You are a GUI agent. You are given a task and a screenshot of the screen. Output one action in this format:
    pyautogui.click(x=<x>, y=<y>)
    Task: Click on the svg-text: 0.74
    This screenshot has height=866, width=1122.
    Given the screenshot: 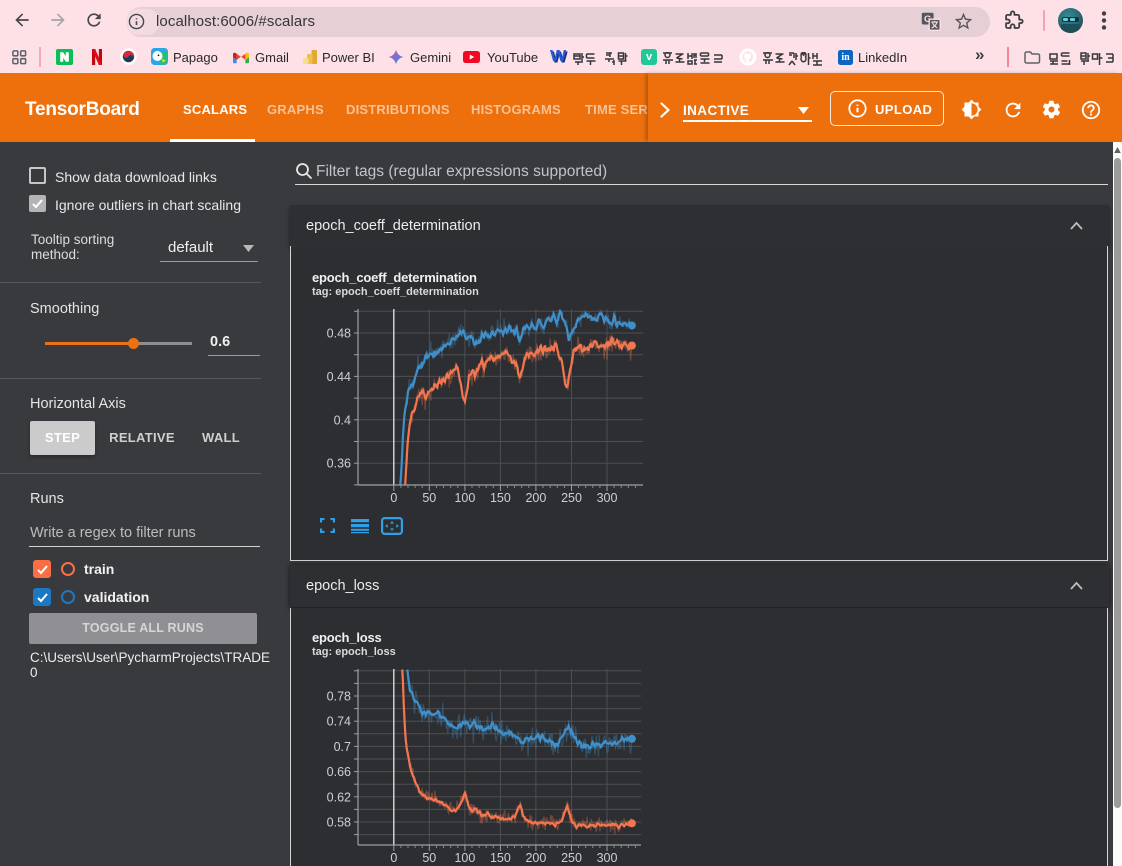 What is the action you would take?
    pyautogui.click(x=339, y=722)
    